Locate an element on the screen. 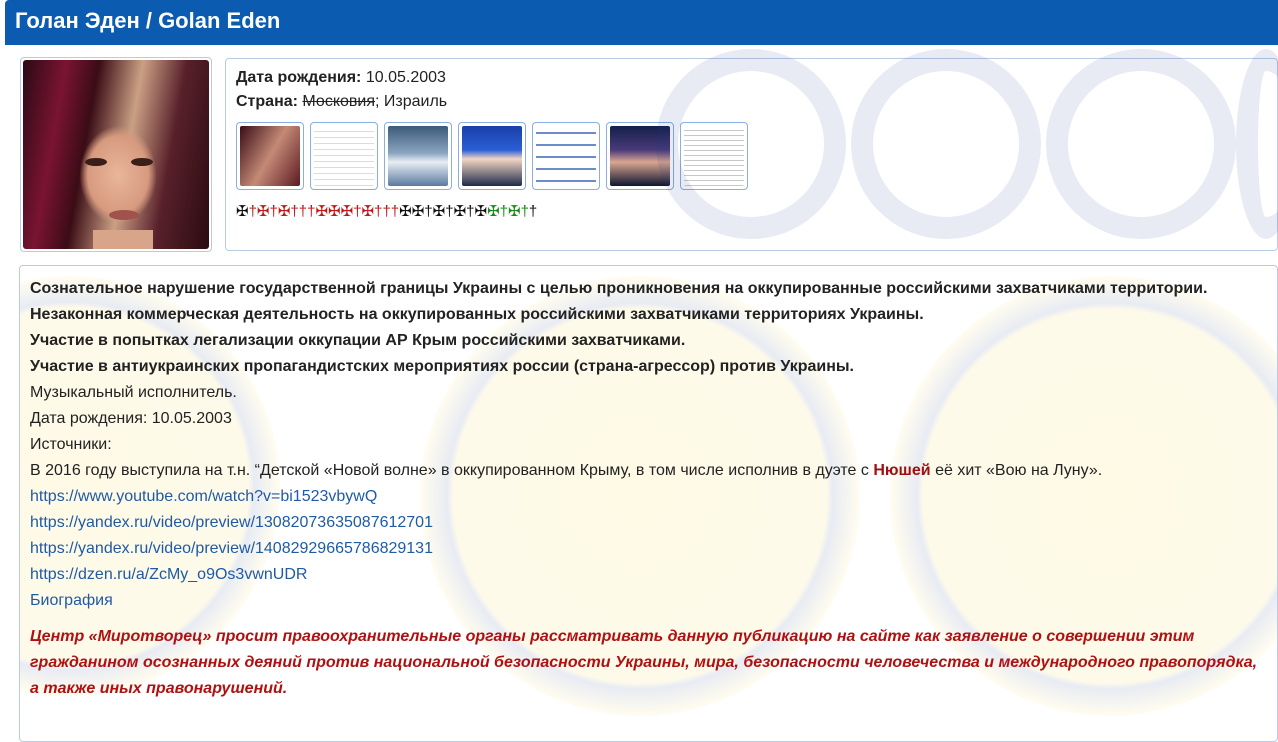  photo-eye-left is located at coordinates (96, 162).